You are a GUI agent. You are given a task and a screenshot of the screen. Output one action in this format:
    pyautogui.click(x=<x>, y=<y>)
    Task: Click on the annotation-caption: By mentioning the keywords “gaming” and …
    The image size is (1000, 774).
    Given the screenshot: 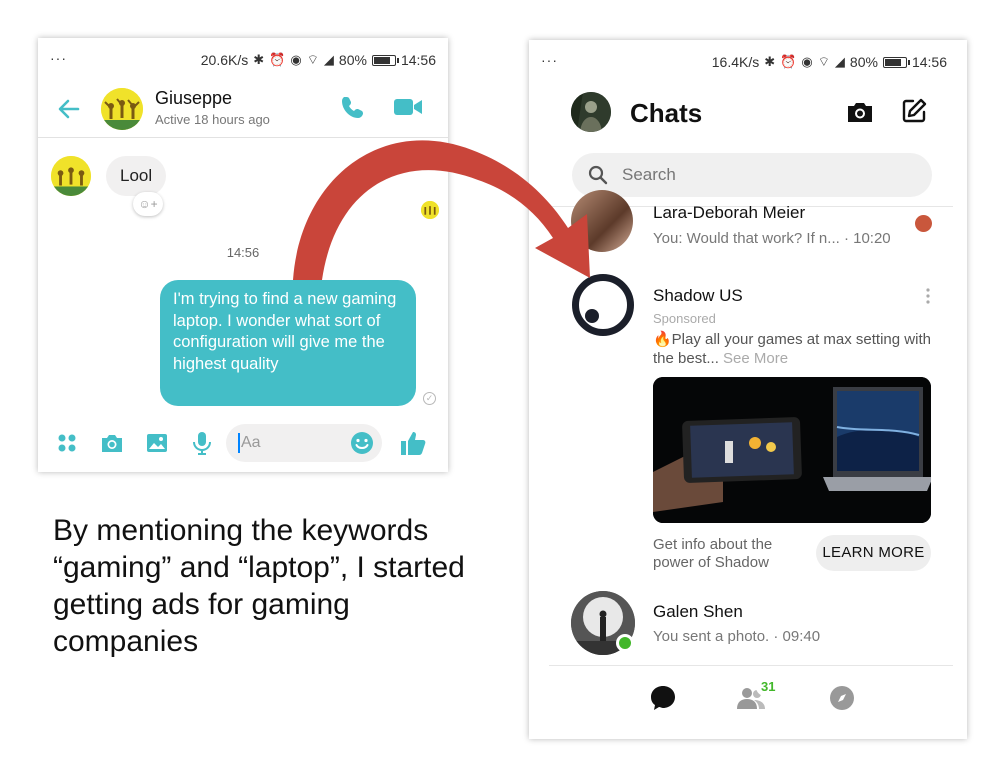 What is the action you would take?
    pyautogui.click(x=259, y=586)
    